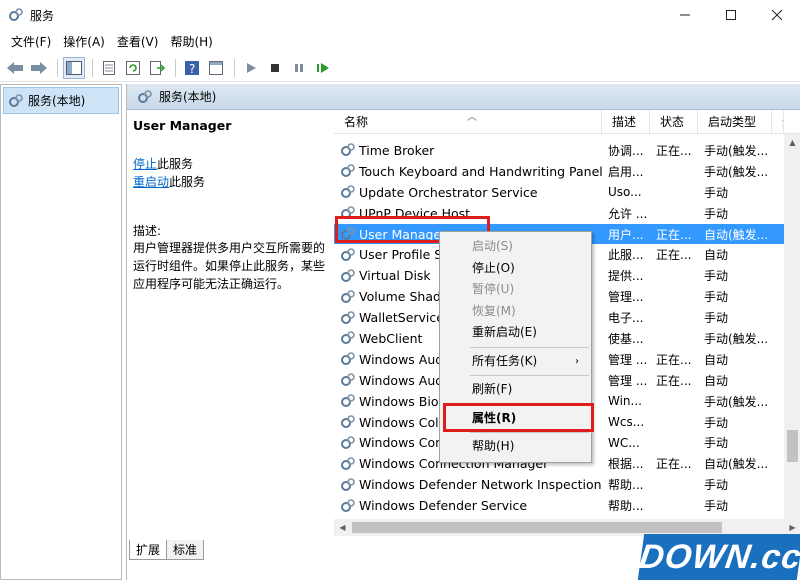  Describe the element at coordinates (187, 182) in the screenshot. I see `restart-suffix: 此服务` at that location.